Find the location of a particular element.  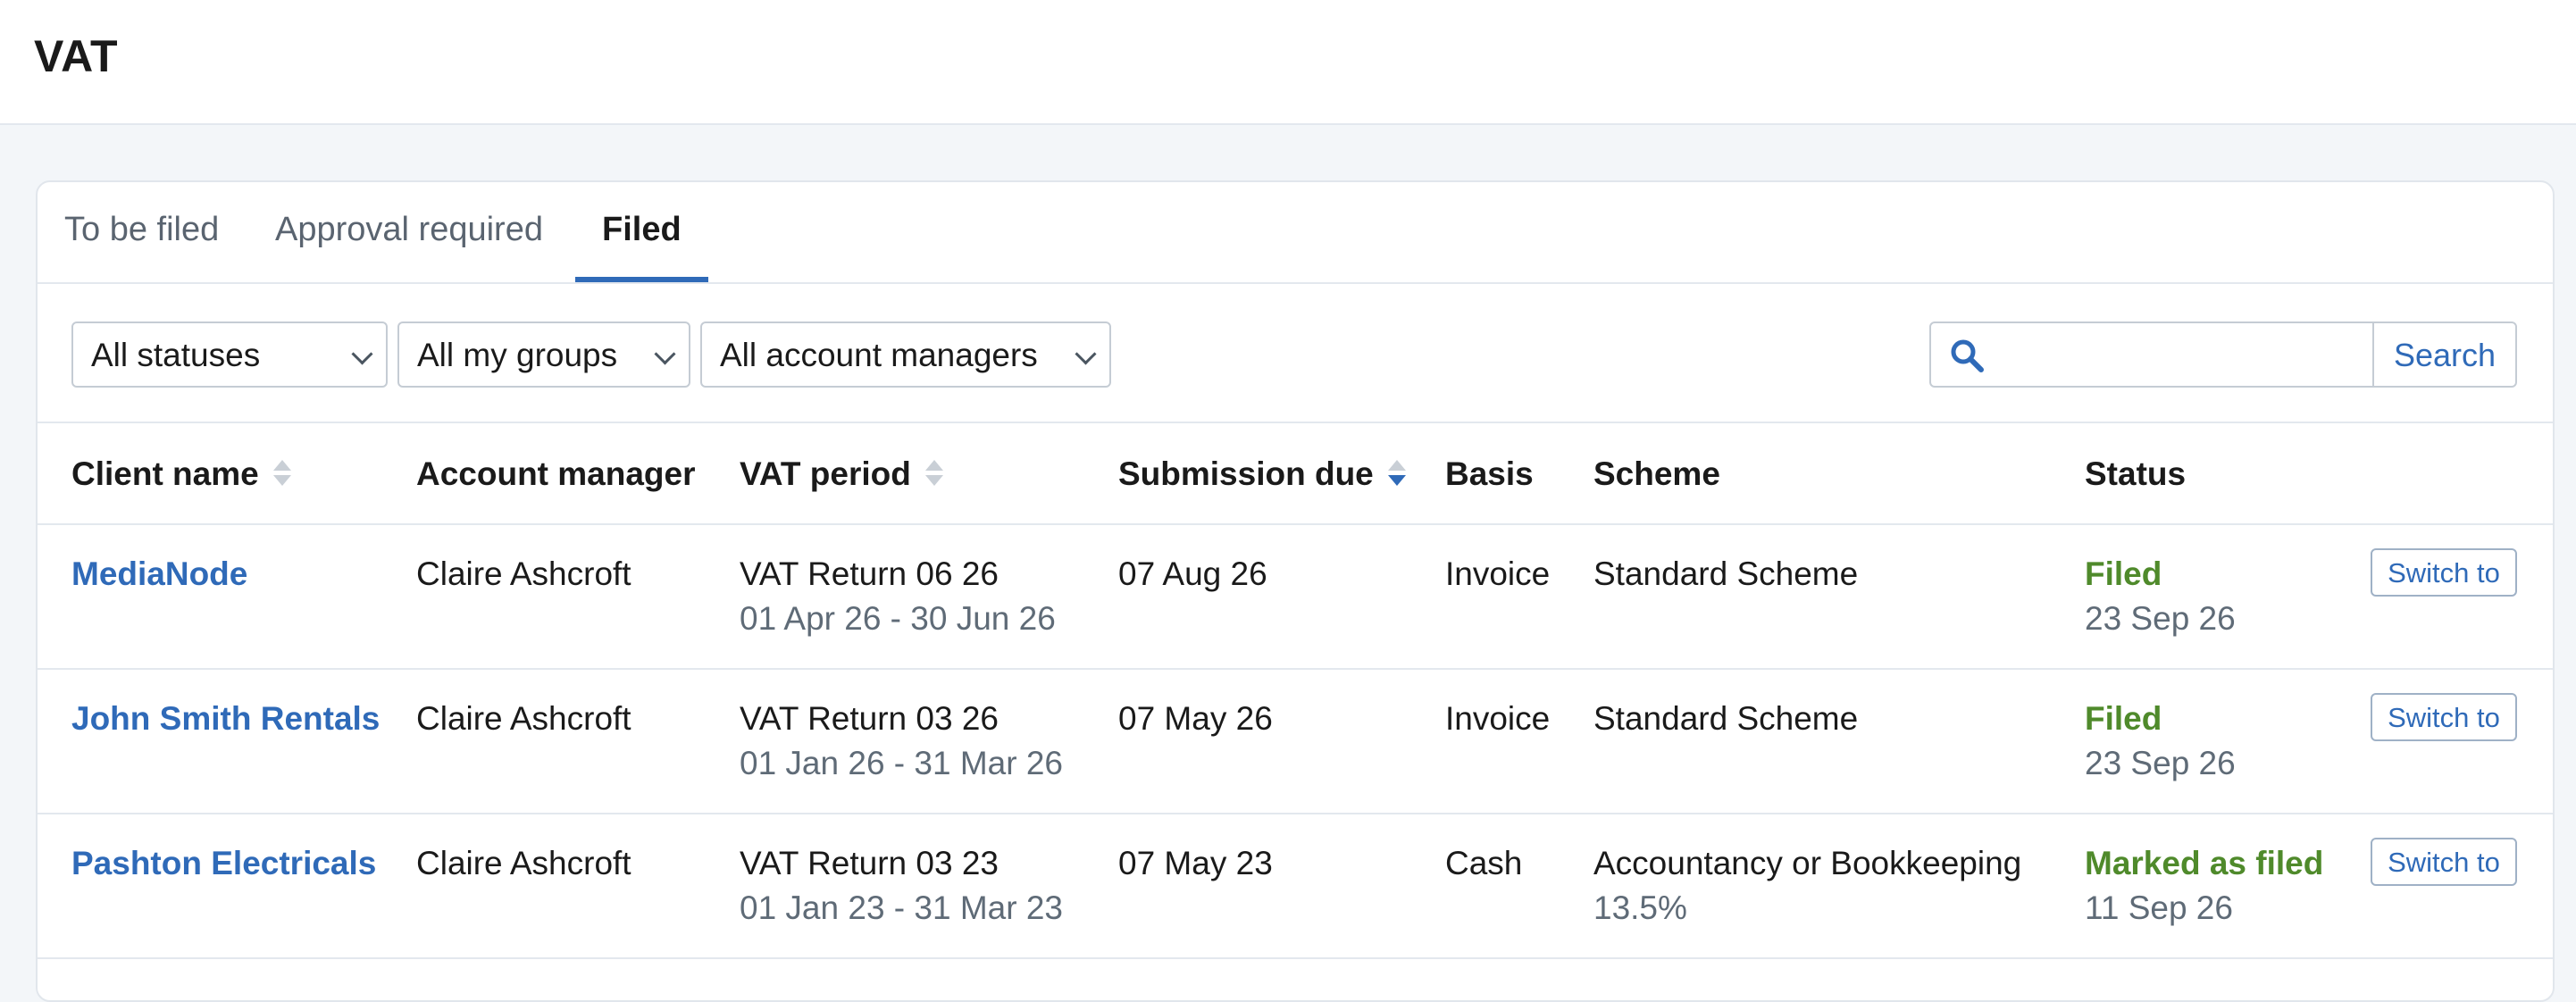

tab-to-be-filed: To be filed is located at coordinates (142, 232).